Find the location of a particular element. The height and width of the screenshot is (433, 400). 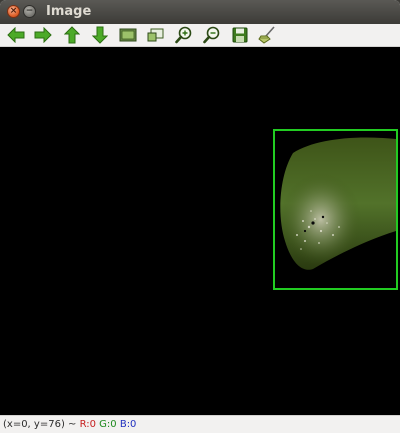

close-button: × is located at coordinates (13, 11).